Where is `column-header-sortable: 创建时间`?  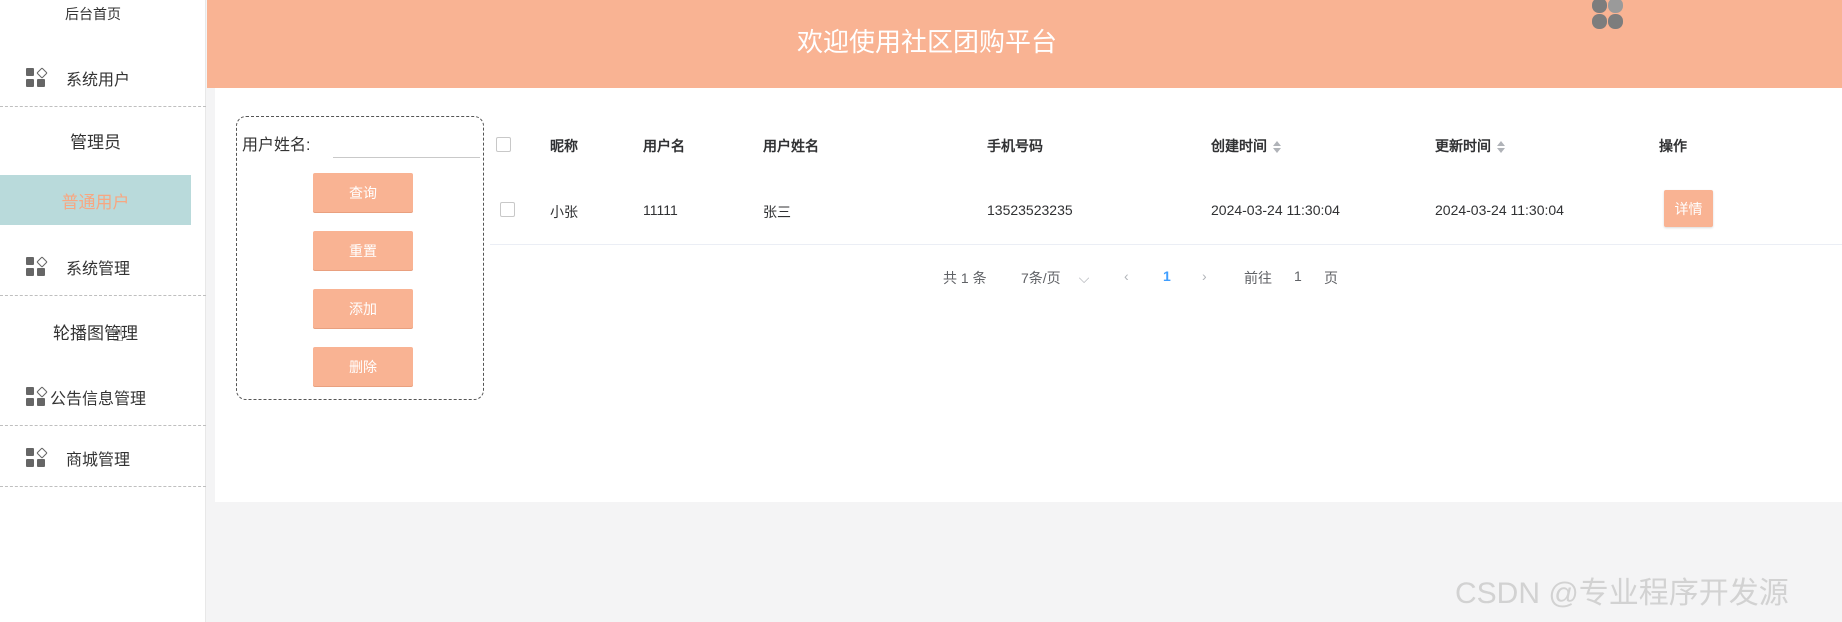
column-header-sortable: 创建时间 is located at coordinates (1246, 146).